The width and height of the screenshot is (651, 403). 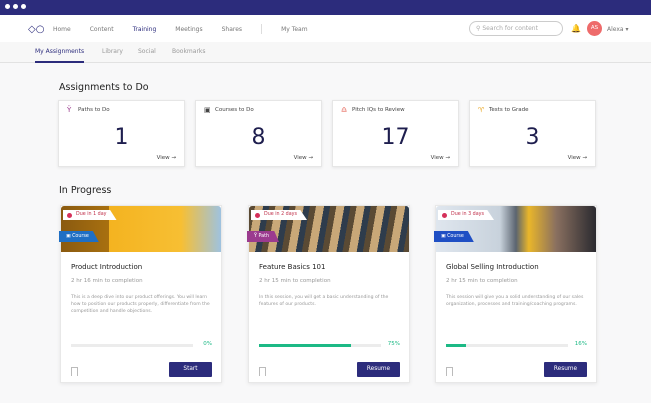 What do you see at coordinates (509, 110) in the screenshot?
I see `card-label: Tests to Grade` at bounding box center [509, 110].